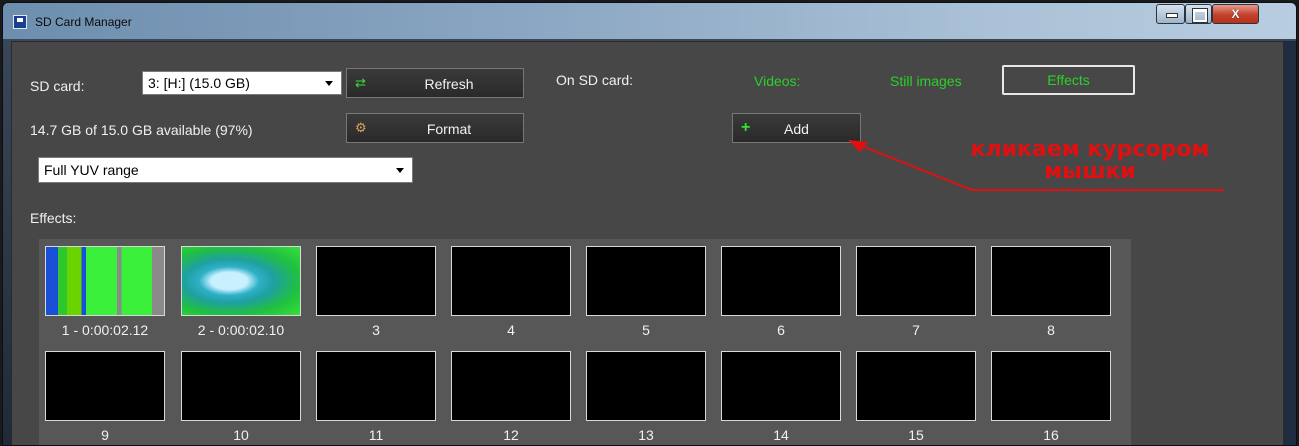 The height and width of the screenshot is (446, 1299). I want to click on yuv-range-select: Full YUV range, so click(225, 170).